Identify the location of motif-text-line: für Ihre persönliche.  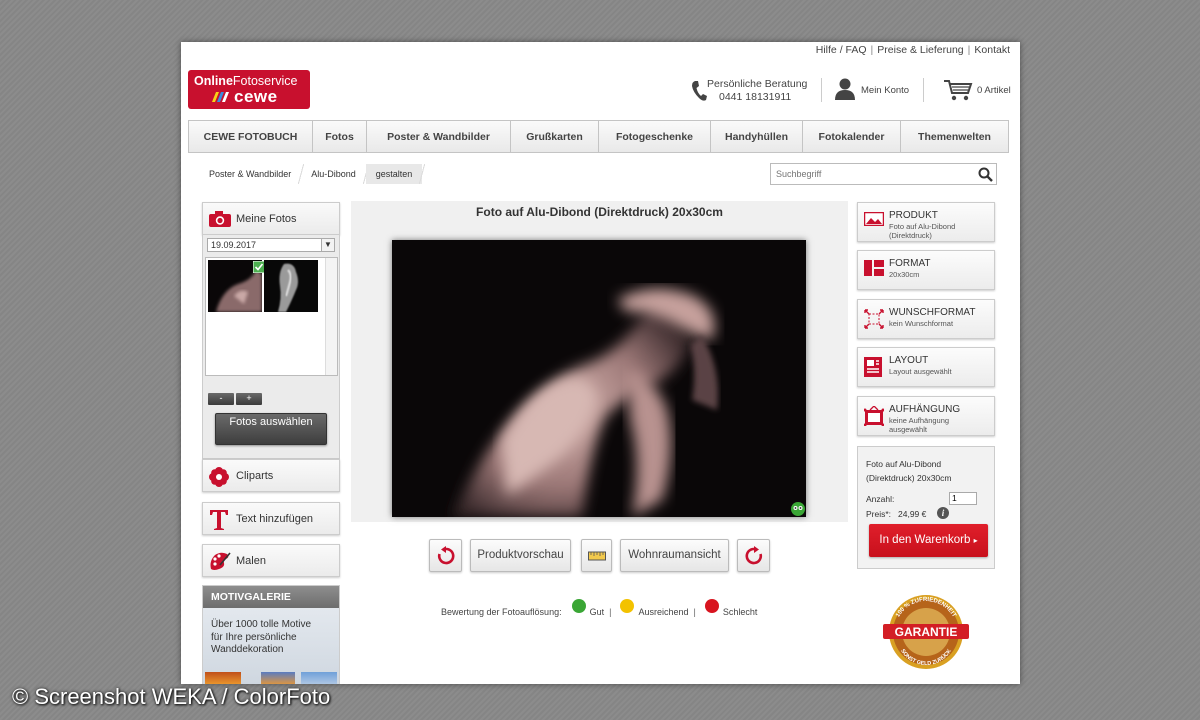
(254, 637).